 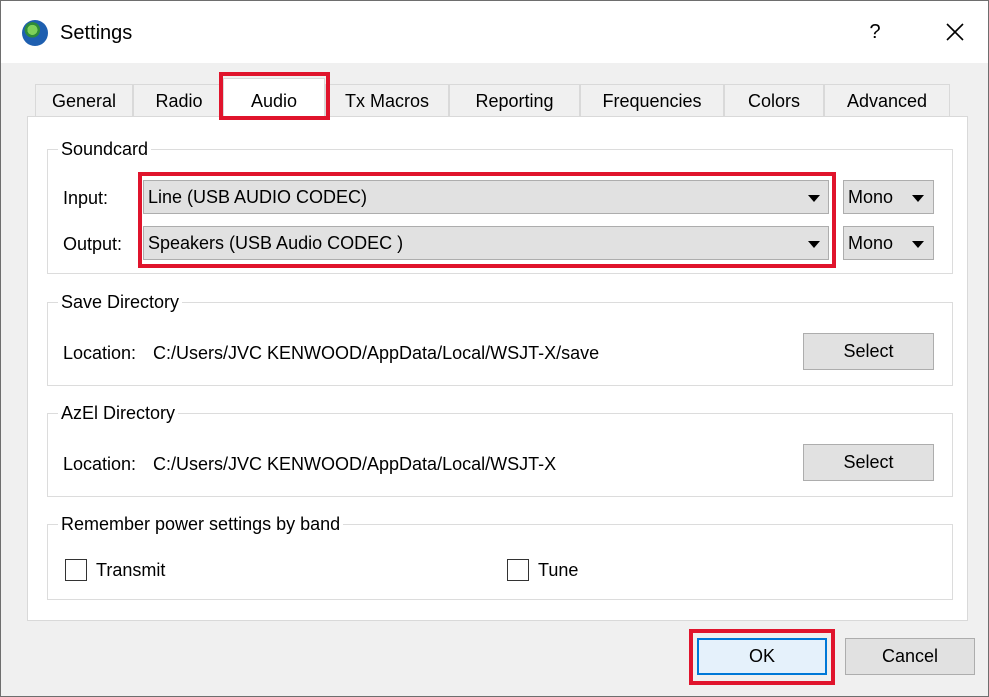 I want to click on close-button, so click(x=955, y=32).